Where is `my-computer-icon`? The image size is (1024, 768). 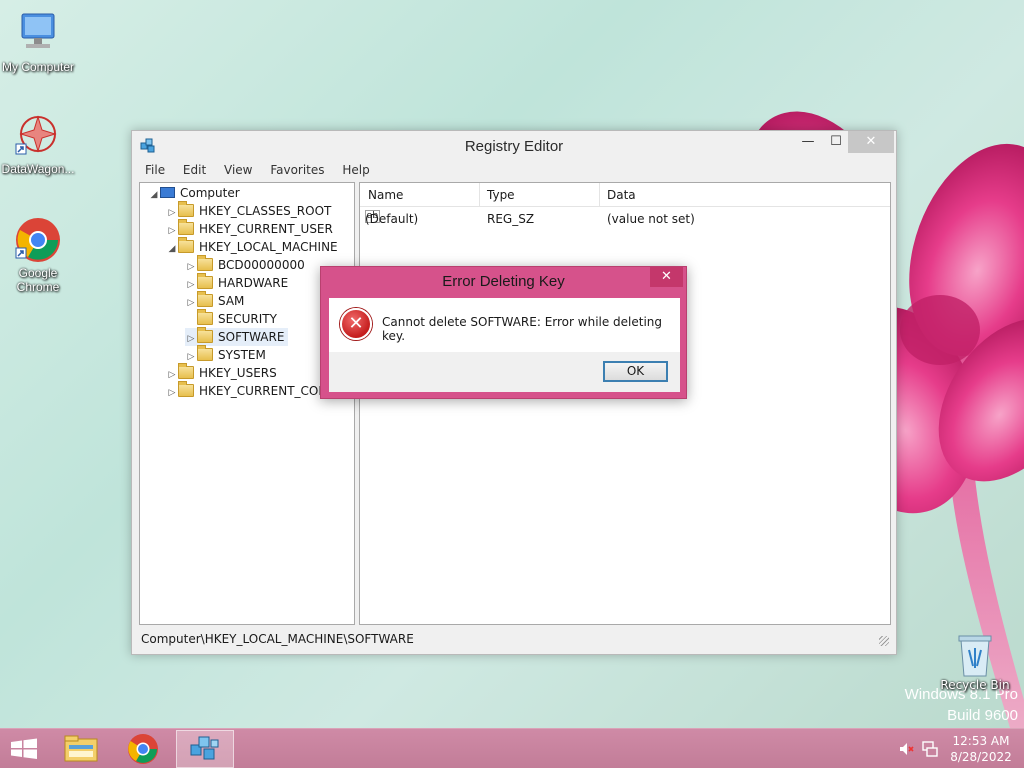 my-computer-icon is located at coordinates (38, 34).